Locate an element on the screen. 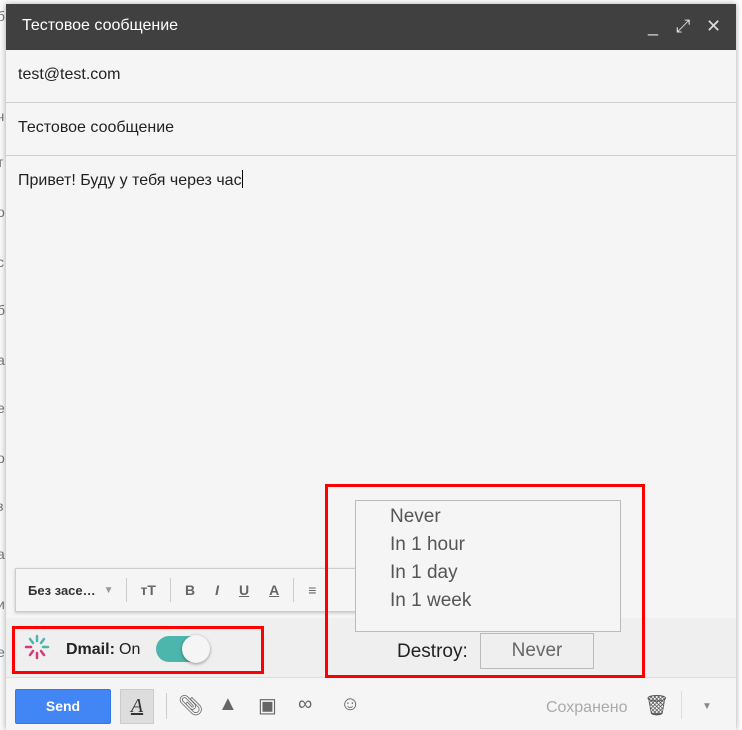  dmail-logo-icon is located at coordinates (37, 647).